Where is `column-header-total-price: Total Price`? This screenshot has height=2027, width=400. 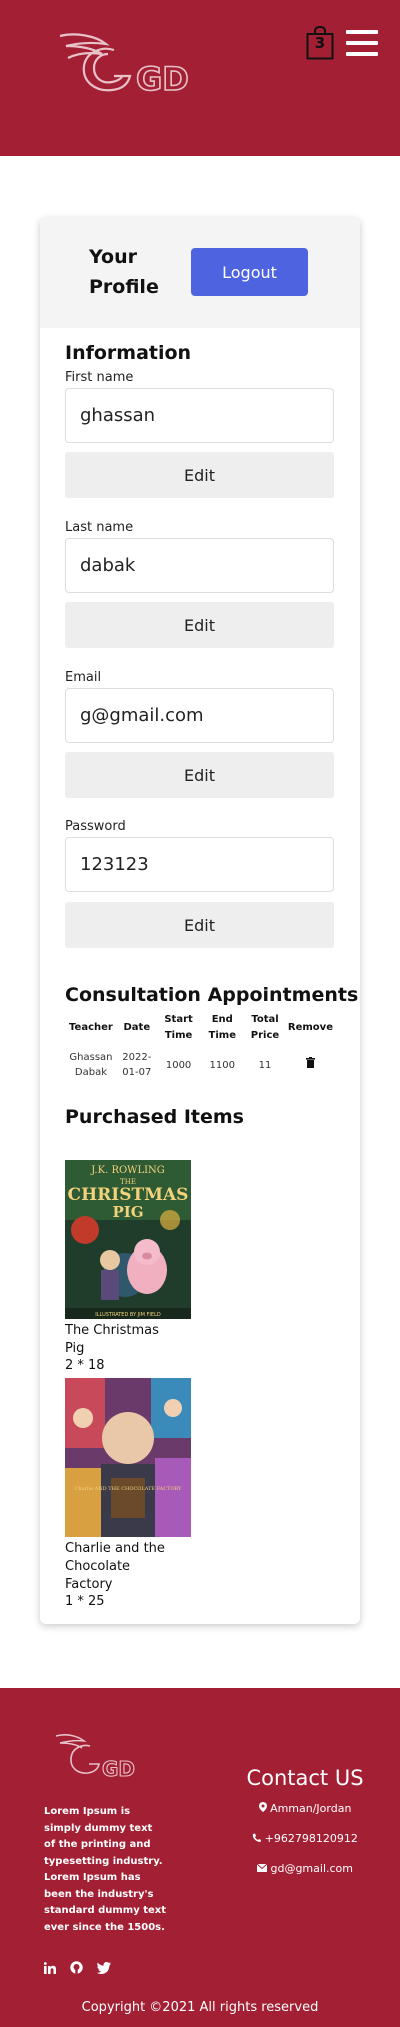 column-header-total-price: Total Price is located at coordinates (265, 1027).